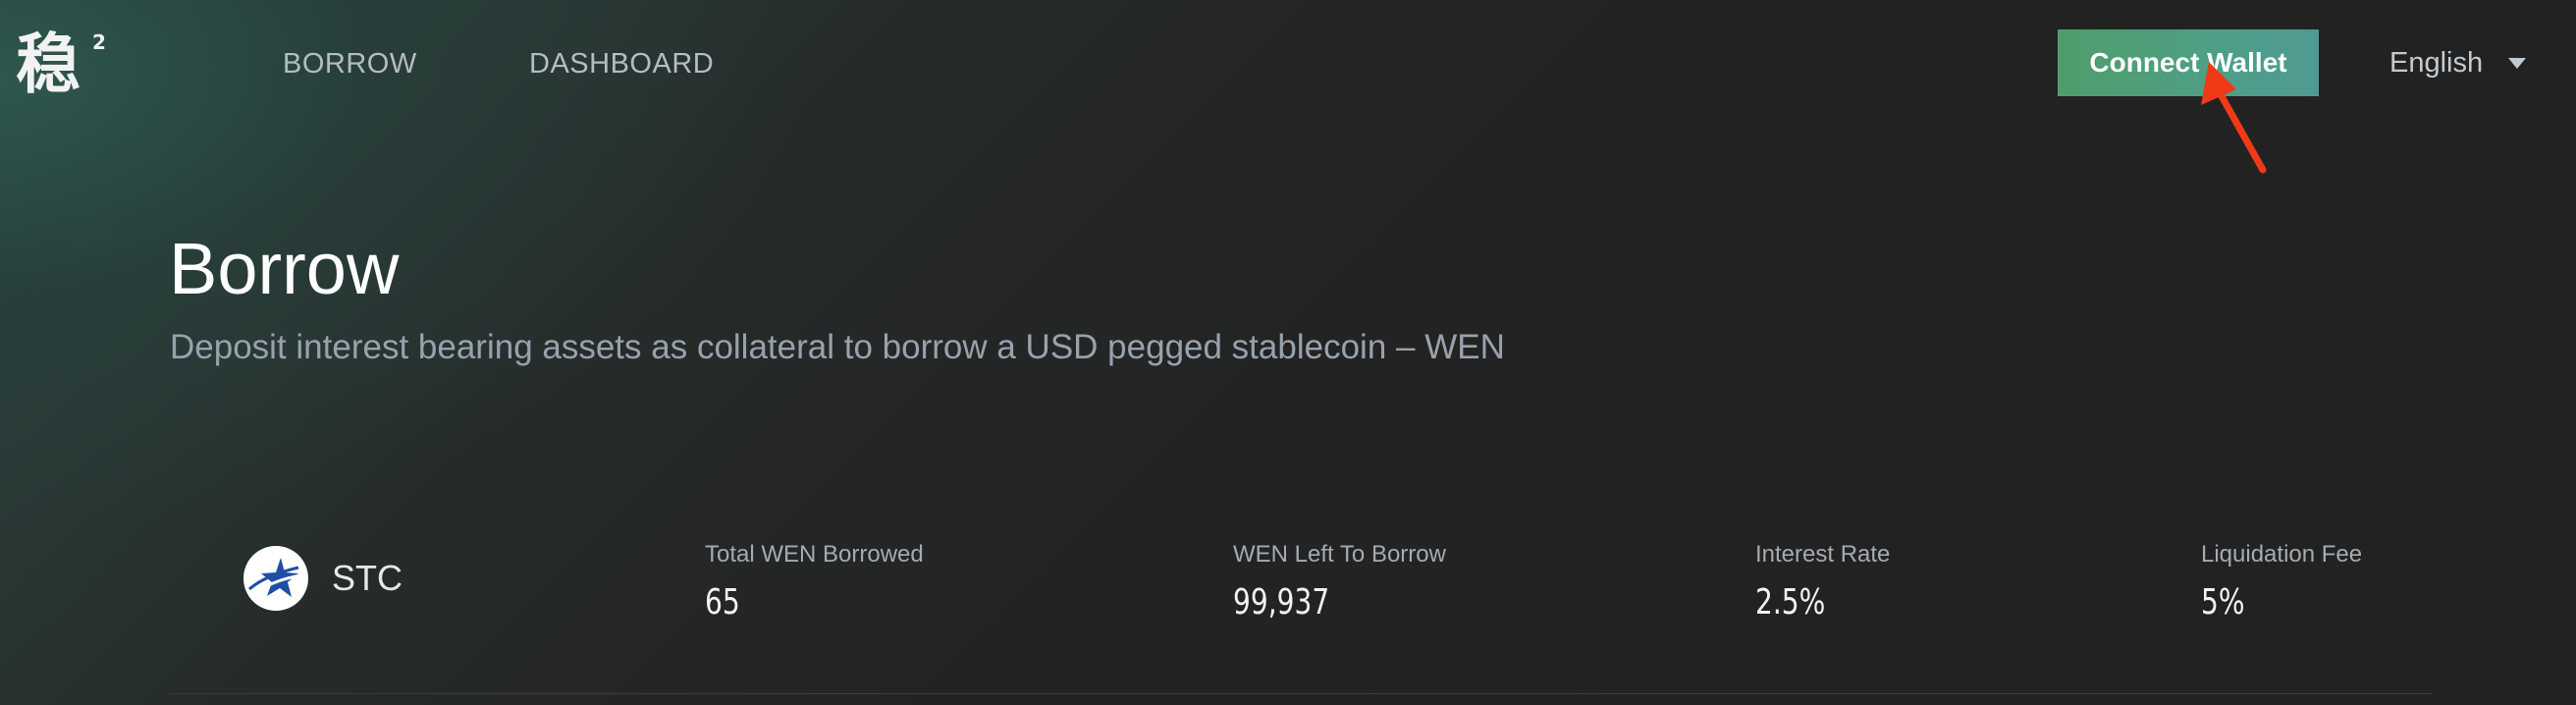  What do you see at coordinates (2517, 63) in the screenshot?
I see `chevron-down-icon` at bounding box center [2517, 63].